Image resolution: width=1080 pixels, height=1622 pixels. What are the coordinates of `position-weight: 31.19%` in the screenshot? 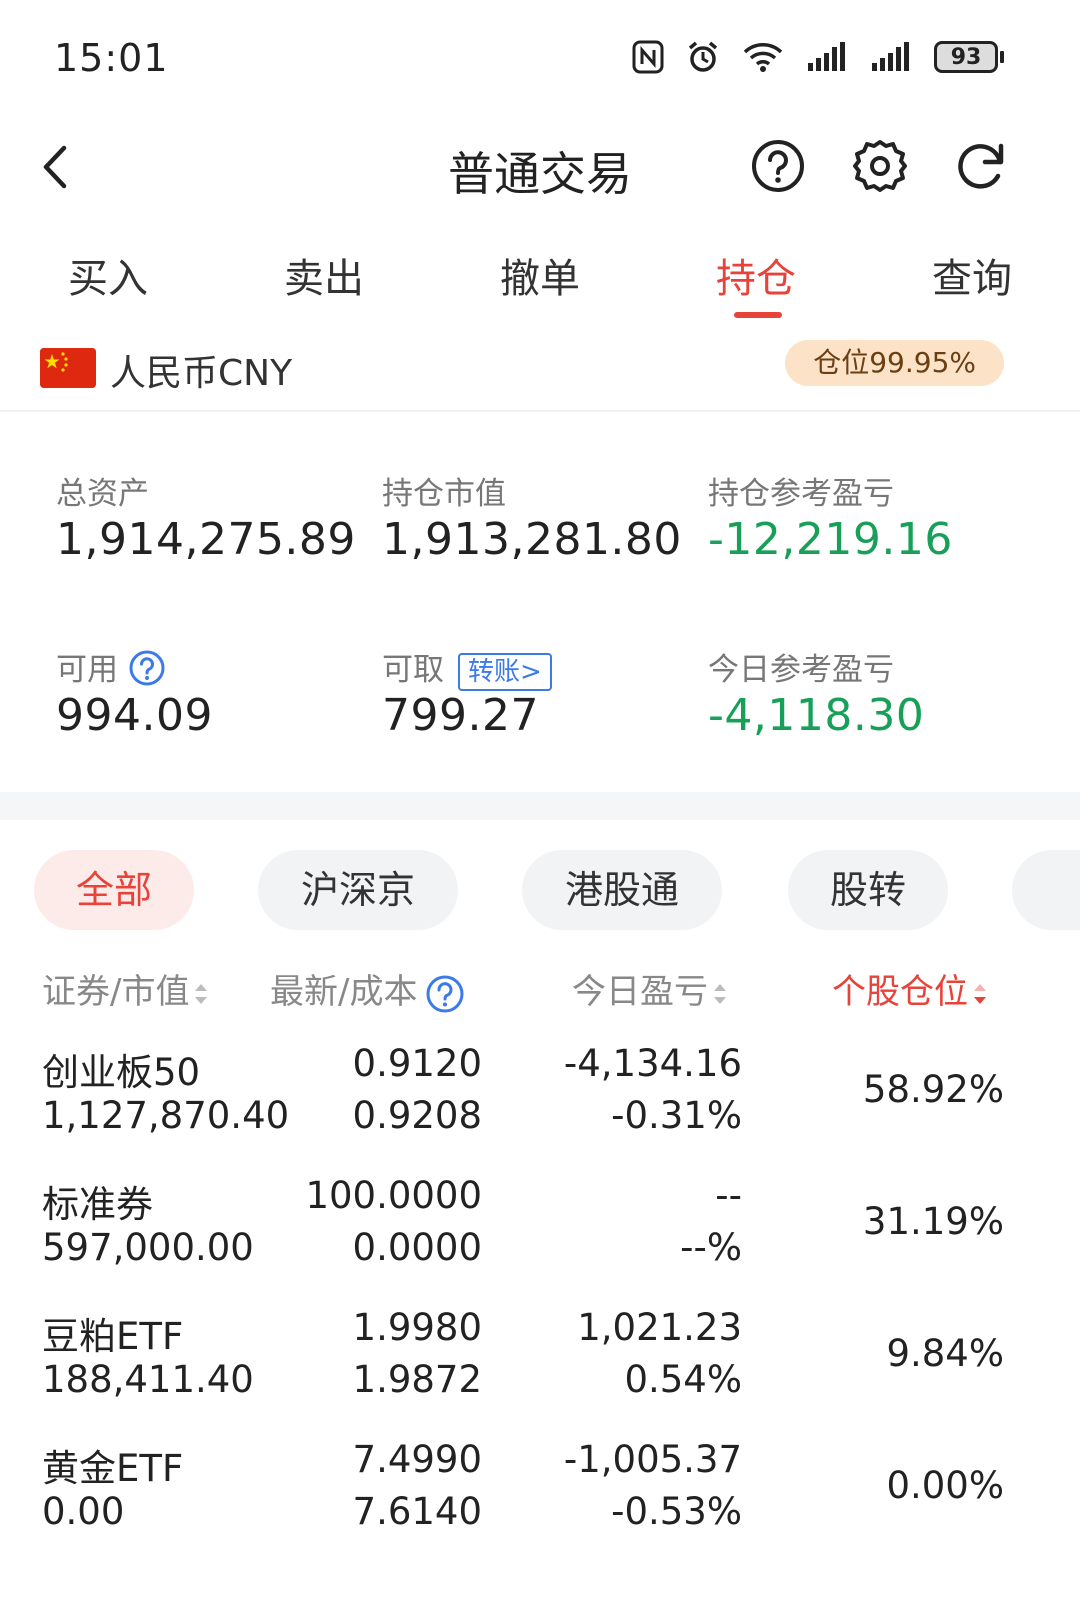 It's located at (933, 1221).